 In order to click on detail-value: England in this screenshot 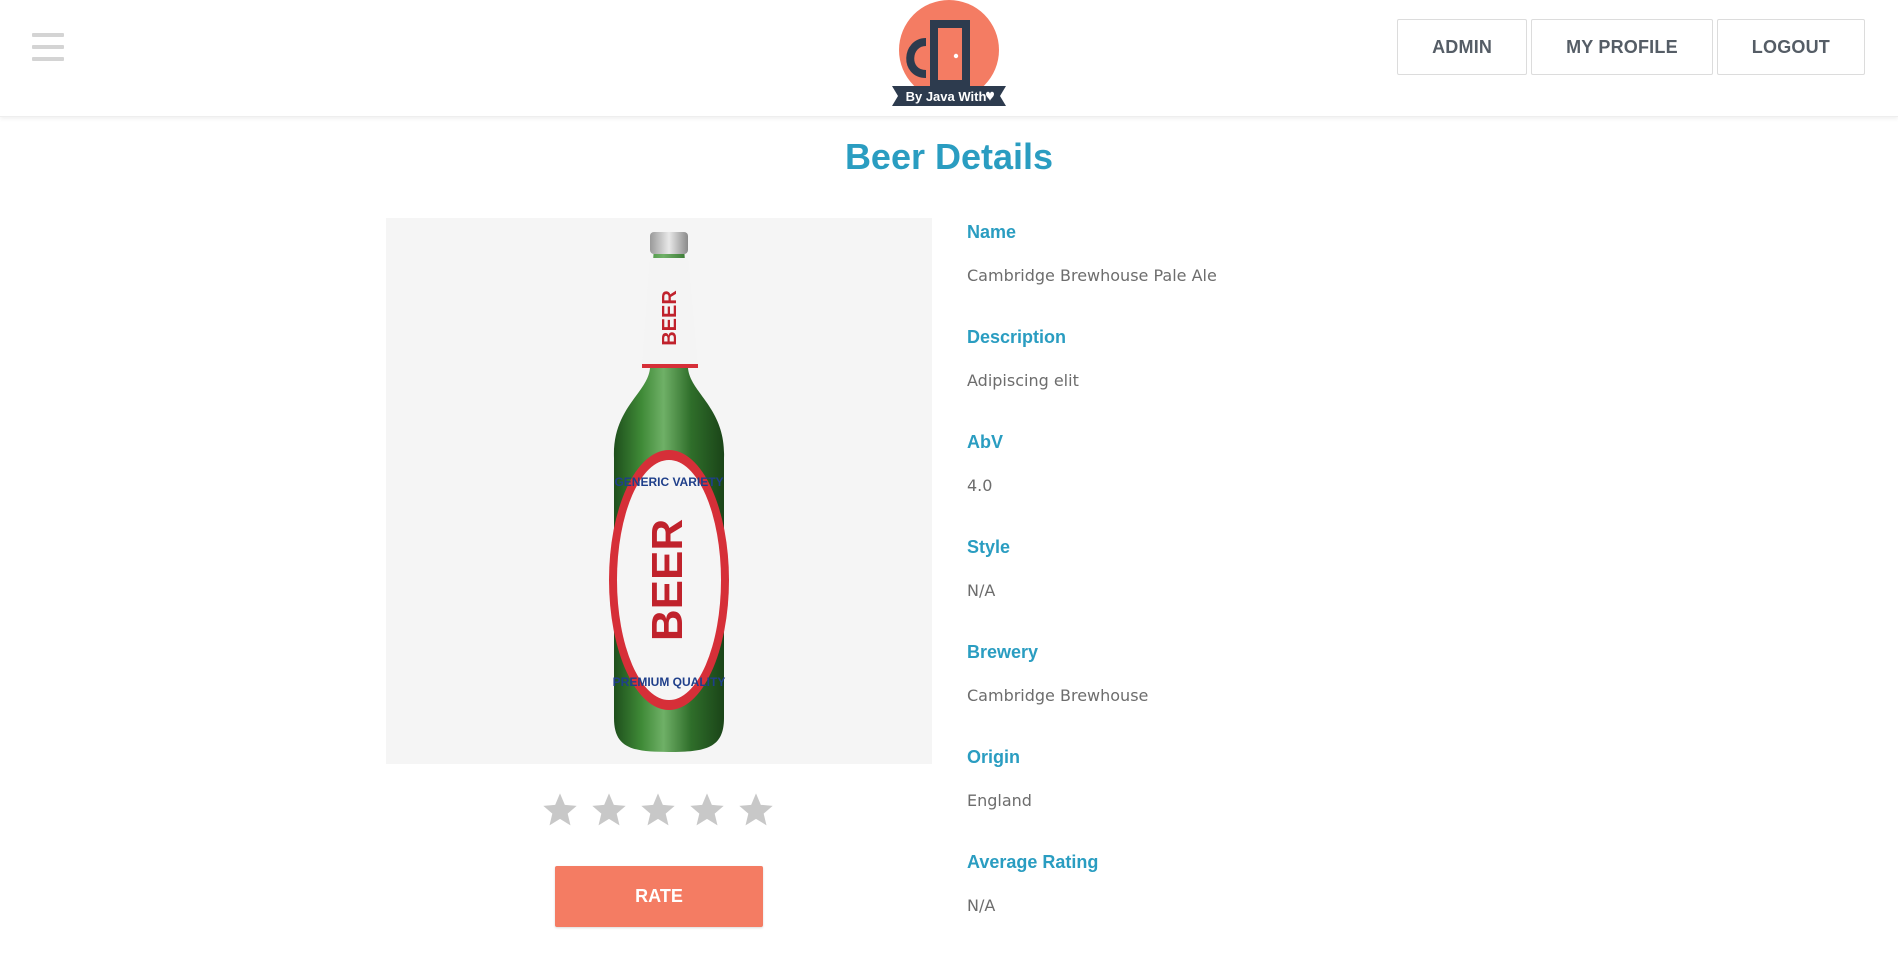, I will do `click(999, 800)`.